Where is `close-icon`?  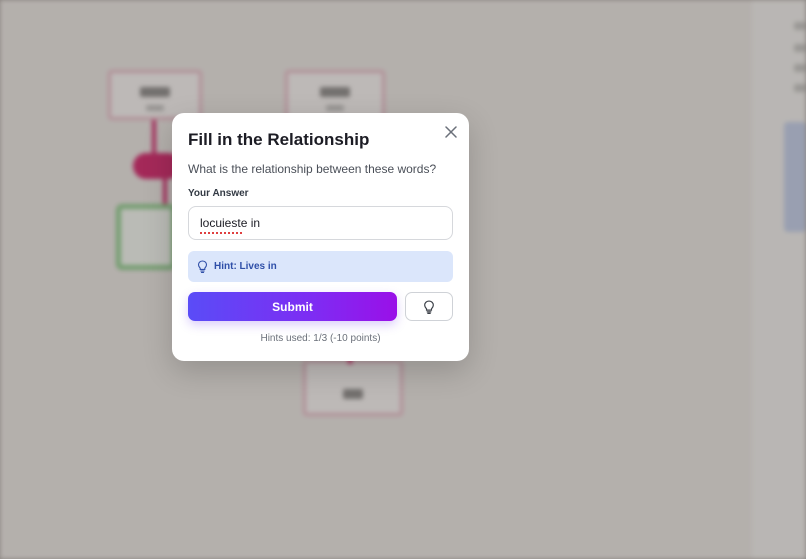
close-icon is located at coordinates (451, 132).